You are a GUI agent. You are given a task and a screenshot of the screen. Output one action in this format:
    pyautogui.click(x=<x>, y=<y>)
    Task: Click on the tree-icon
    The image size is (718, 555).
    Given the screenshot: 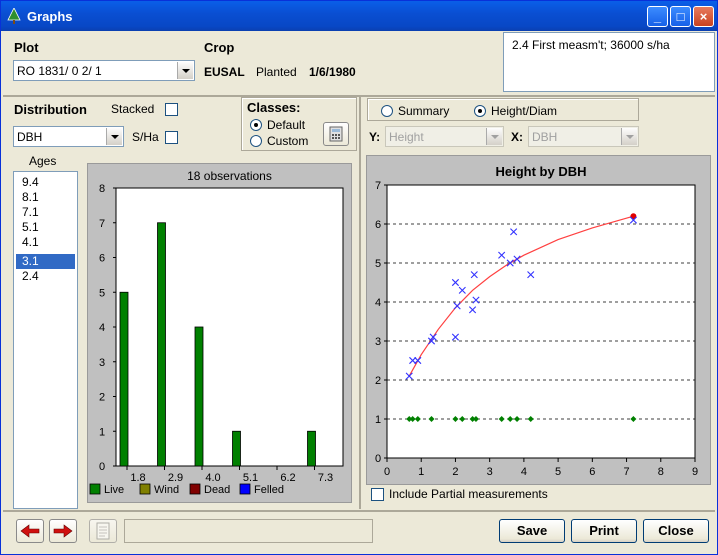 What is the action you would take?
    pyautogui.click(x=14, y=16)
    